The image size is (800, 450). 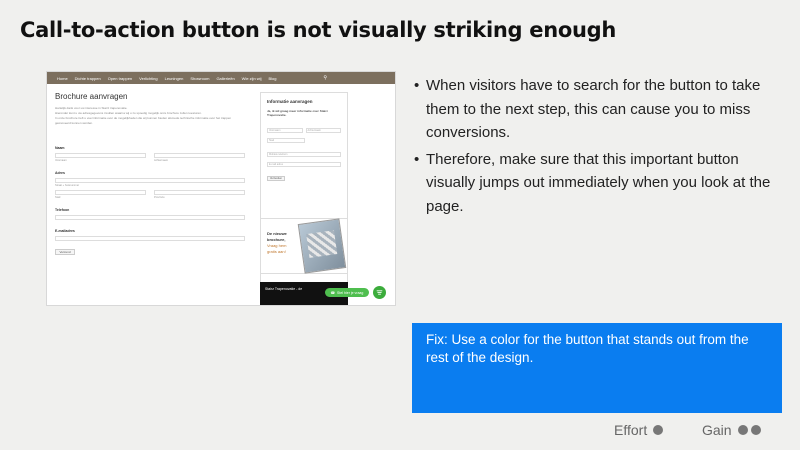 What do you see at coordinates (159, 197) in the screenshot?
I see `province-label: Provincie` at bounding box center [159, 197].